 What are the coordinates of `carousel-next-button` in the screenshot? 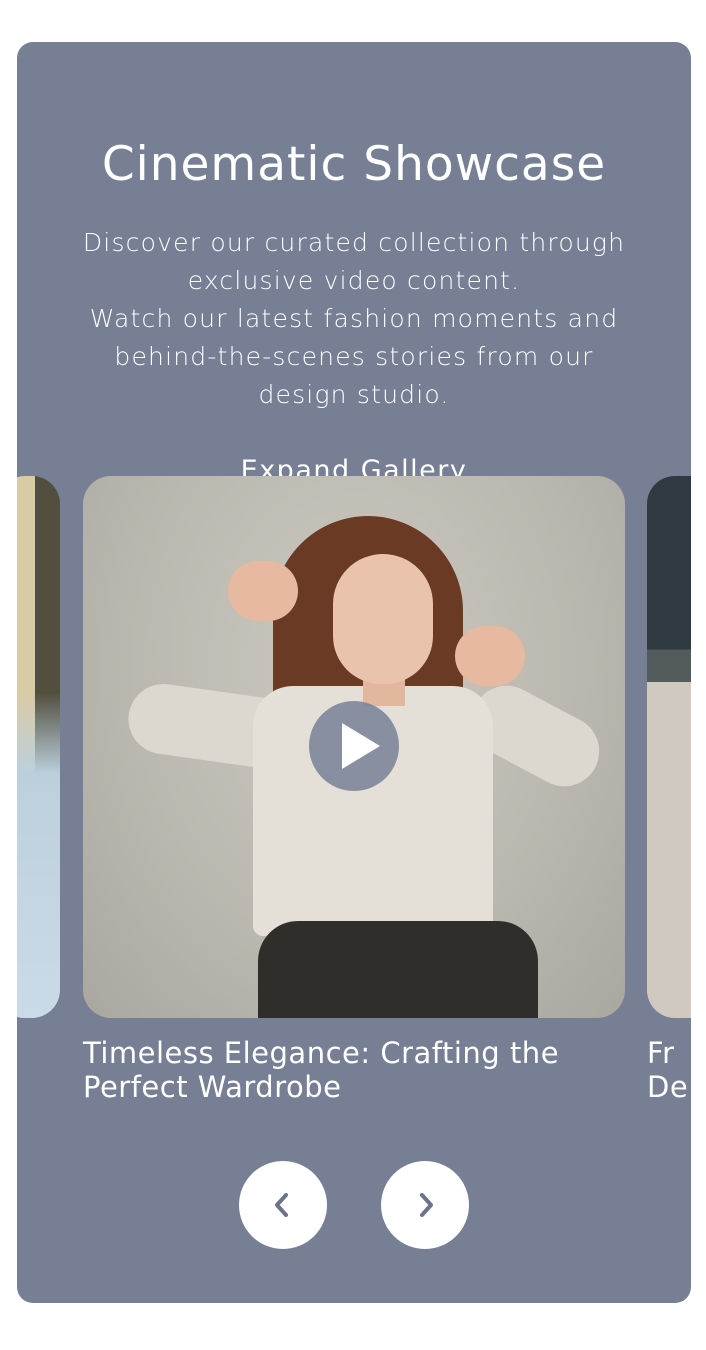 It's located at (425, 1205).